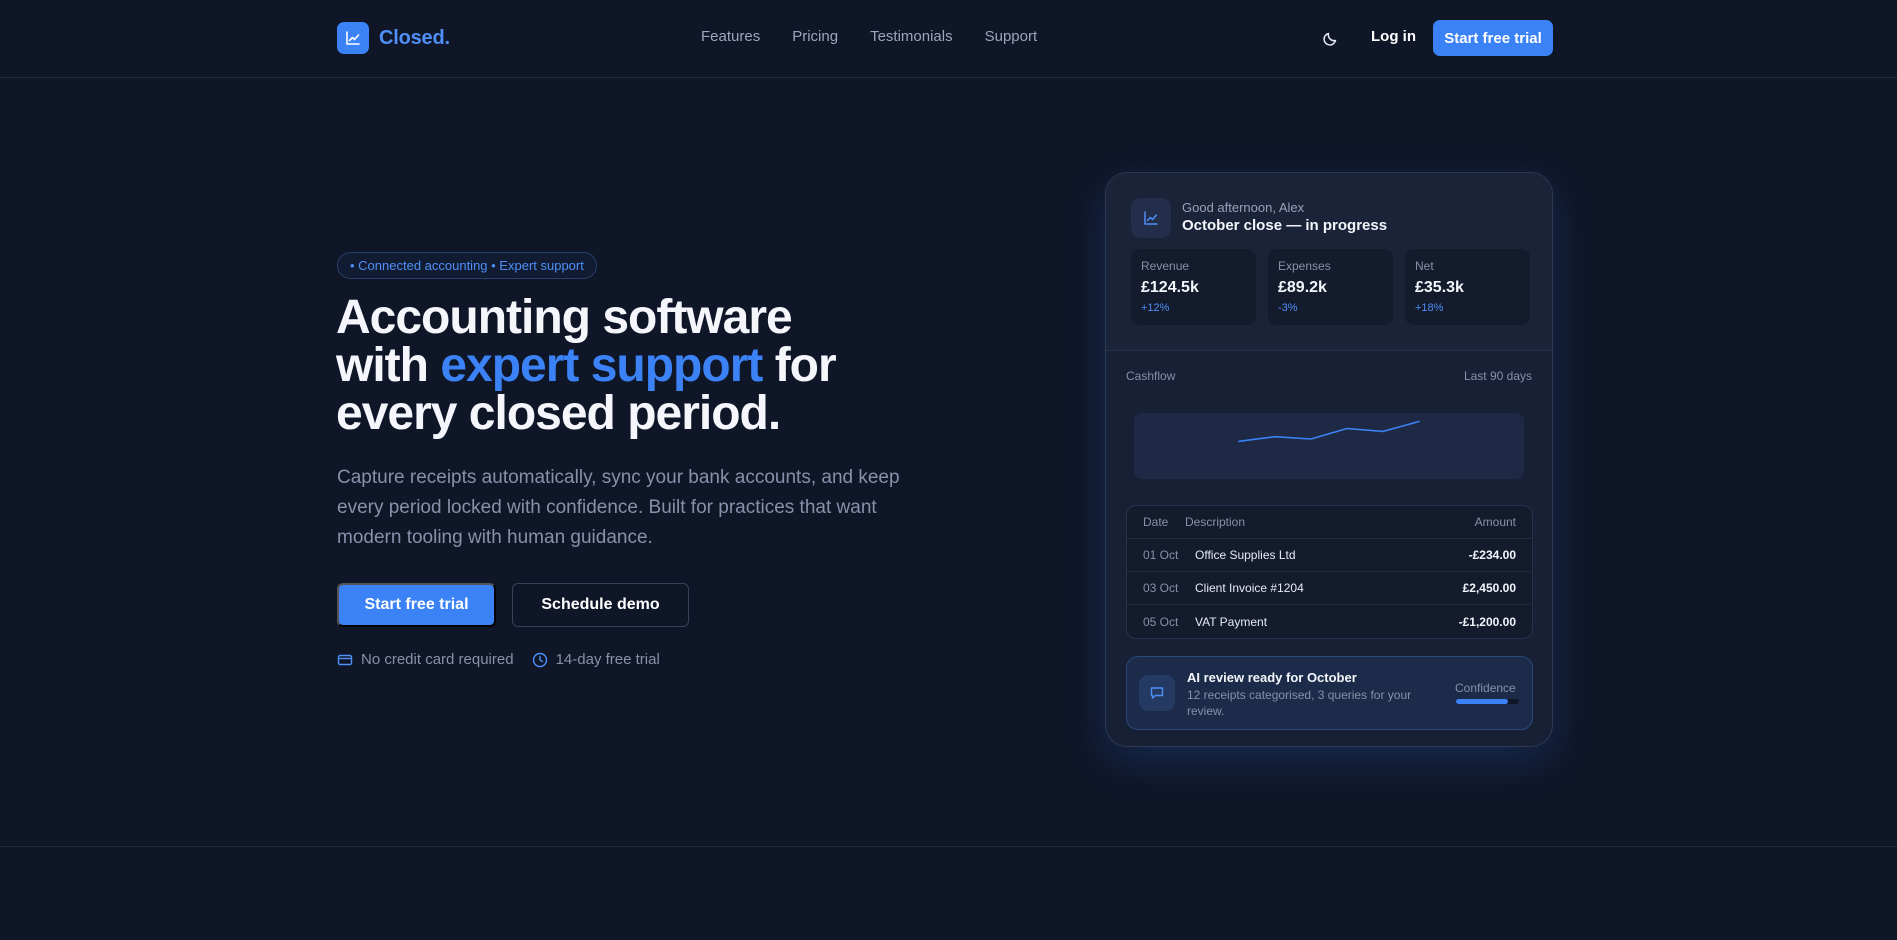 The width and height of the screenshot is (1897, 940). Describe the element at coordinates (1489, 588) in the screenshot. I see `row-amount: £2,450.00` at that location.